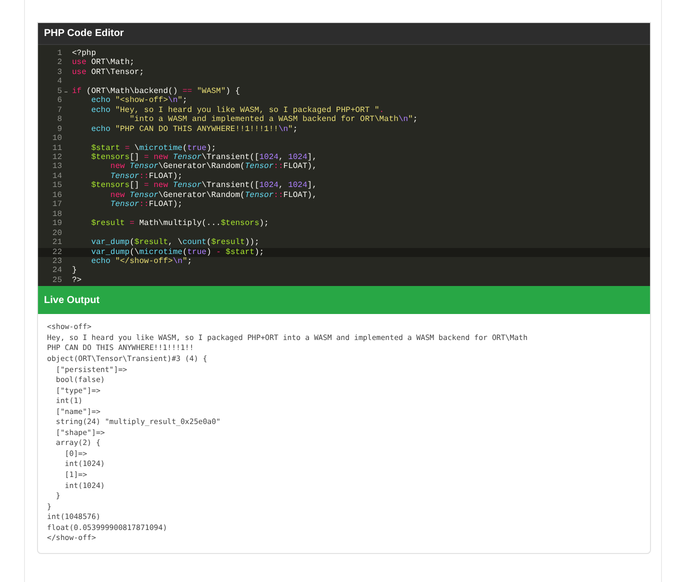 This screenshot has width=680, height=582. What do you see at coordinates (77, 280) in the screenshot?
I see `code-line: ?>` at bounding box center [77, 280].